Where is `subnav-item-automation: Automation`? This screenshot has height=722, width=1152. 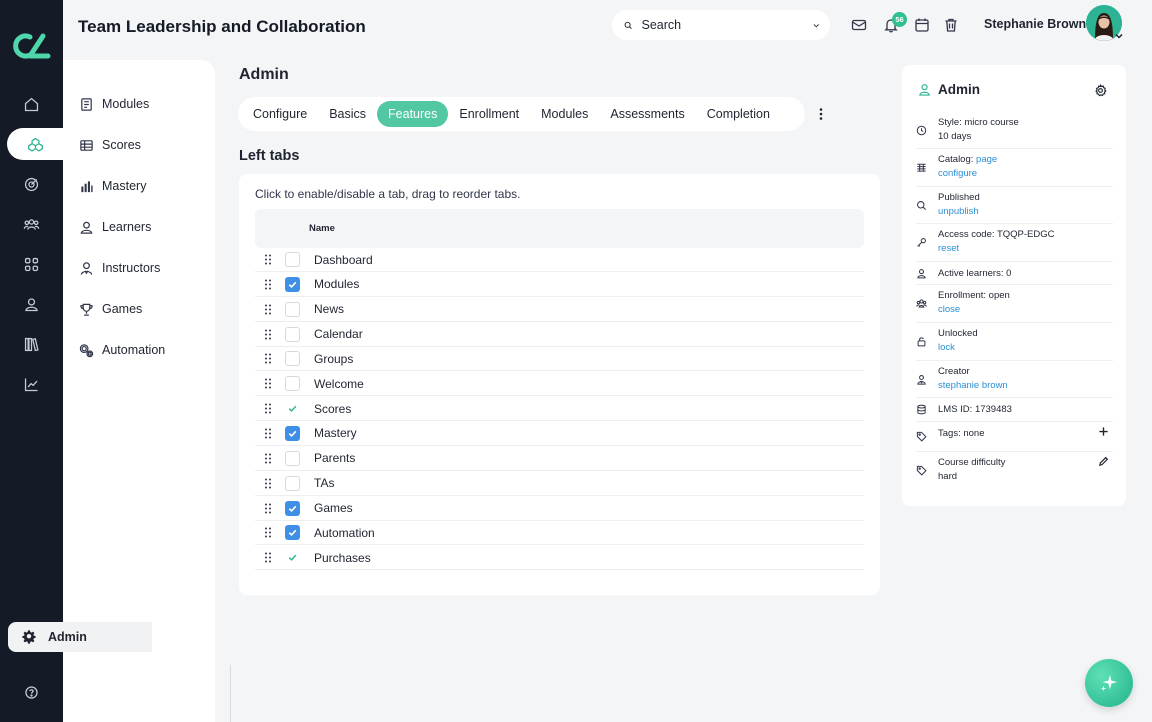 subnav-item-automation: Automation is located at coordinates (122, 350).